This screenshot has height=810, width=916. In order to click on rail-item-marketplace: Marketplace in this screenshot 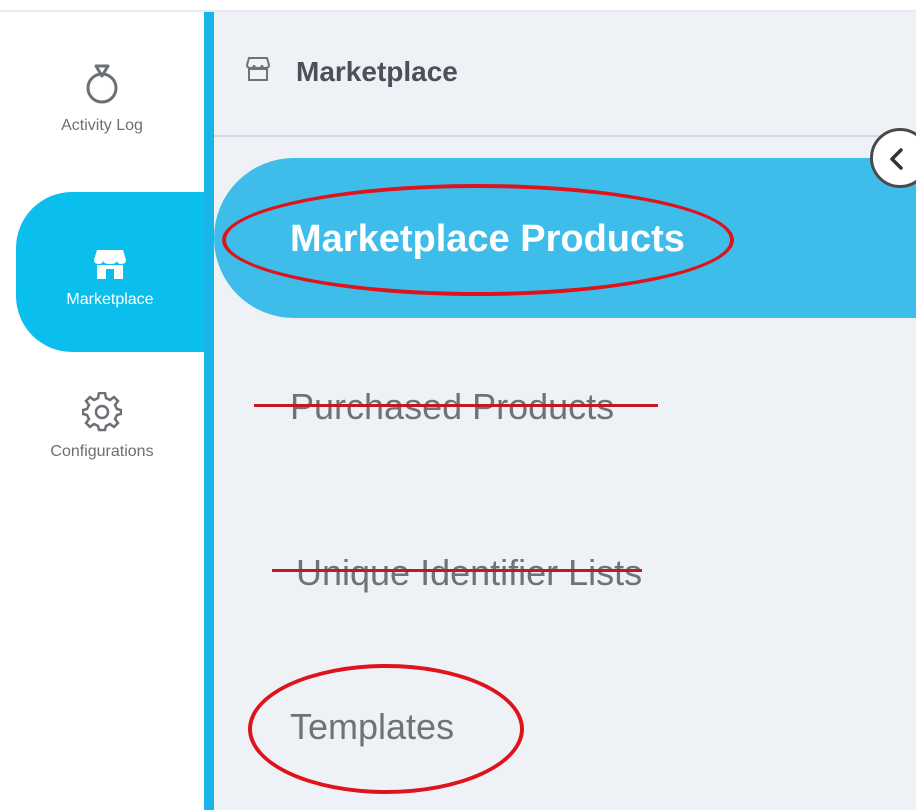, I will do `click(110, 272)`.